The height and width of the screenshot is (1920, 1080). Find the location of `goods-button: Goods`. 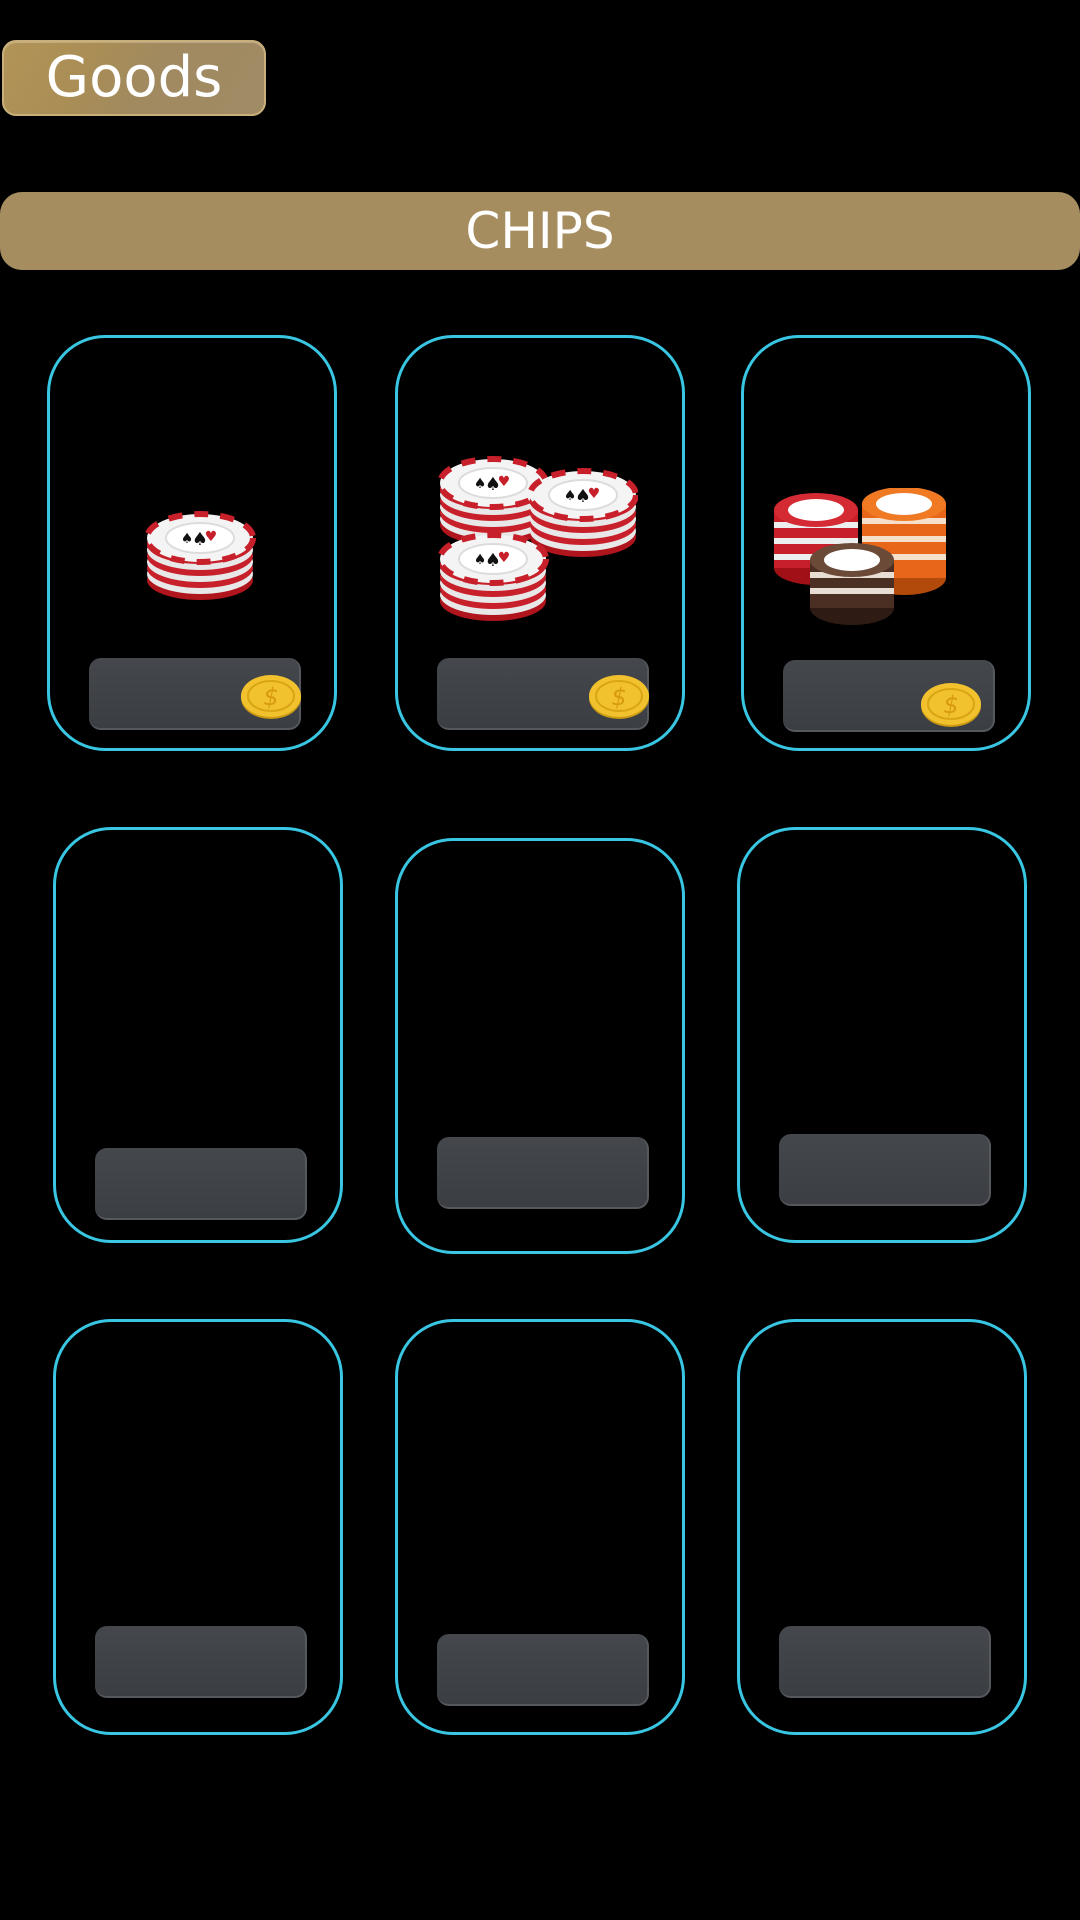

goods-button: Goods is located at coordinates (134, 78).